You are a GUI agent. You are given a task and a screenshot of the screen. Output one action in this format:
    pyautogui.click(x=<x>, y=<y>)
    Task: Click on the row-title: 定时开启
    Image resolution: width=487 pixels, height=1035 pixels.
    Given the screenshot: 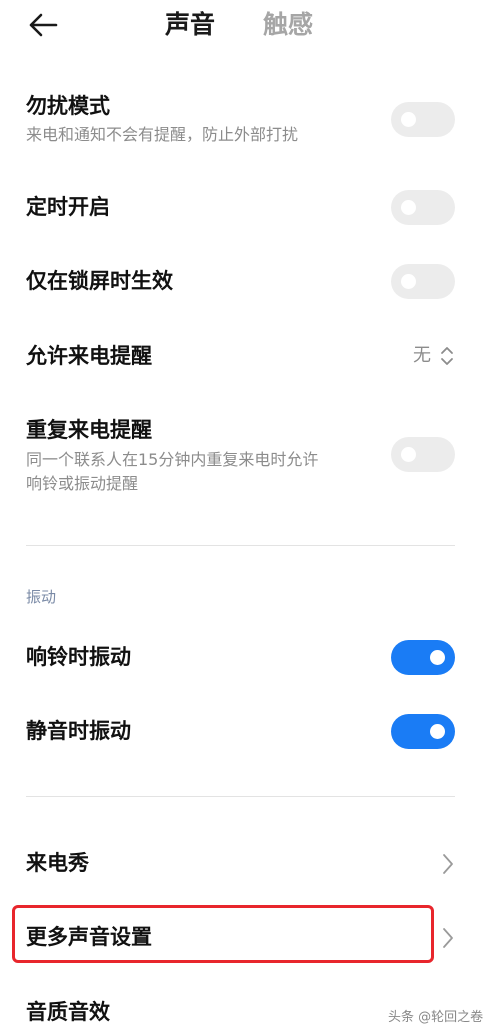 What is the action you would take?
    pyautogui.click(x=68, y=207)
    